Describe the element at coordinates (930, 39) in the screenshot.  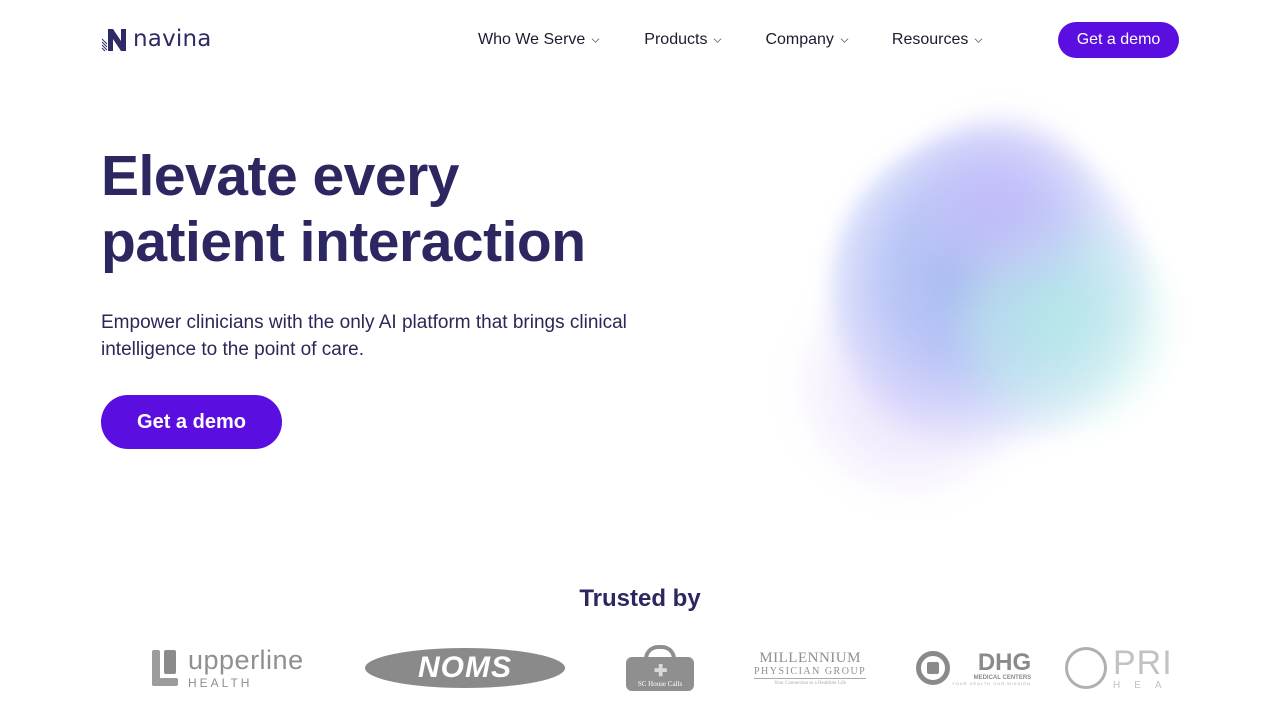
I see `nav-item-label: Resources` at that location.